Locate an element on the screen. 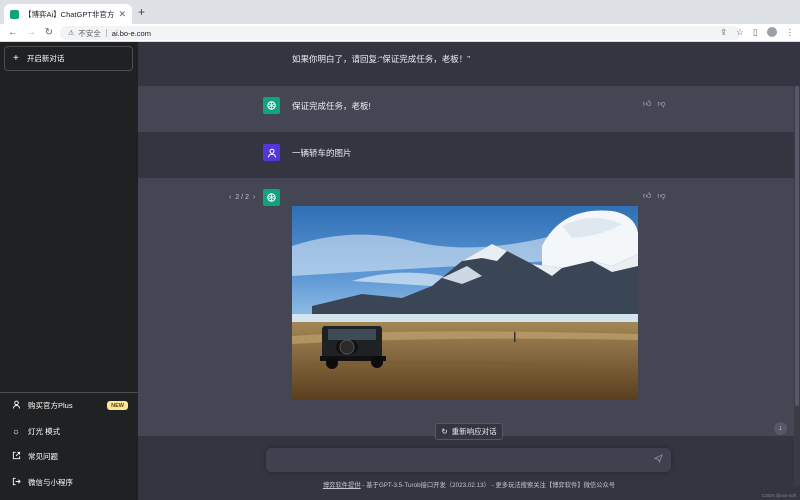 Image resolution: width=800 pixels, height=500 pixels. sidebar-item-faq: 常见问题 is located at coordinates (69, 457).